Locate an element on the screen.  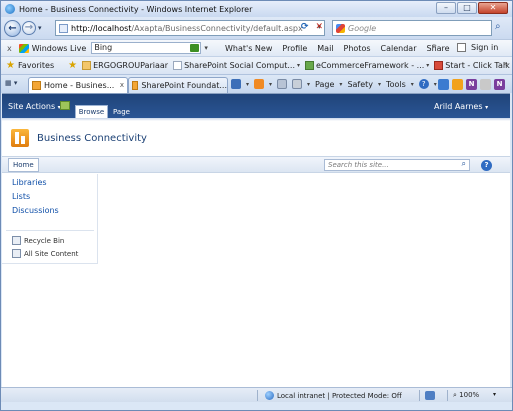
zoom-dropdown-icon: ▾ is located at coordinates (494, 394).